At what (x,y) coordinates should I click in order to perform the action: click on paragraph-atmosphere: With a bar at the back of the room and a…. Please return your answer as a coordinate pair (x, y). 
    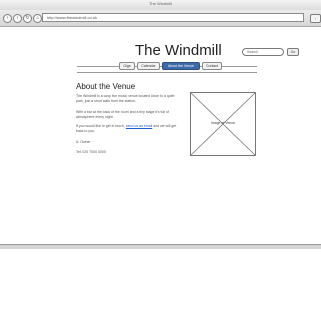
    Looking at the image, I should click on (122, 114).